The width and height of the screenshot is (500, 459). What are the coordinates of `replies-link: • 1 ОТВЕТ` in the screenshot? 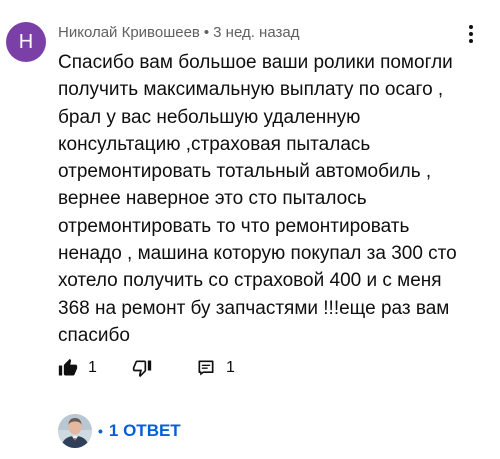 It's located at (139, 431).